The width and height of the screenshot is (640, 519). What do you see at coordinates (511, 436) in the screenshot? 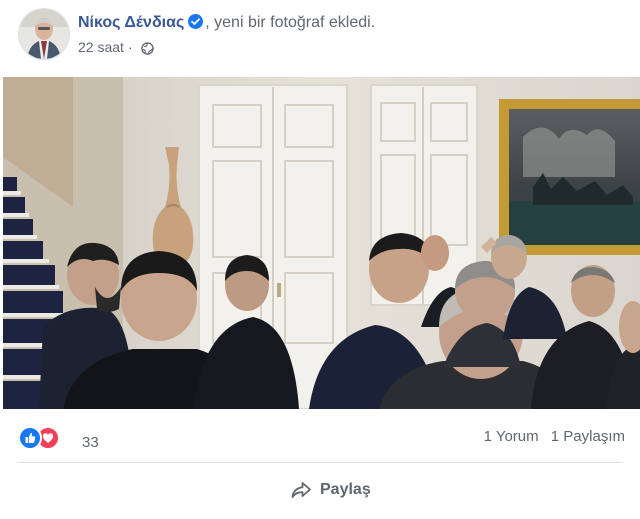
I see `comments-count-link: 1 Yorum` at bounding box center [511, 436].